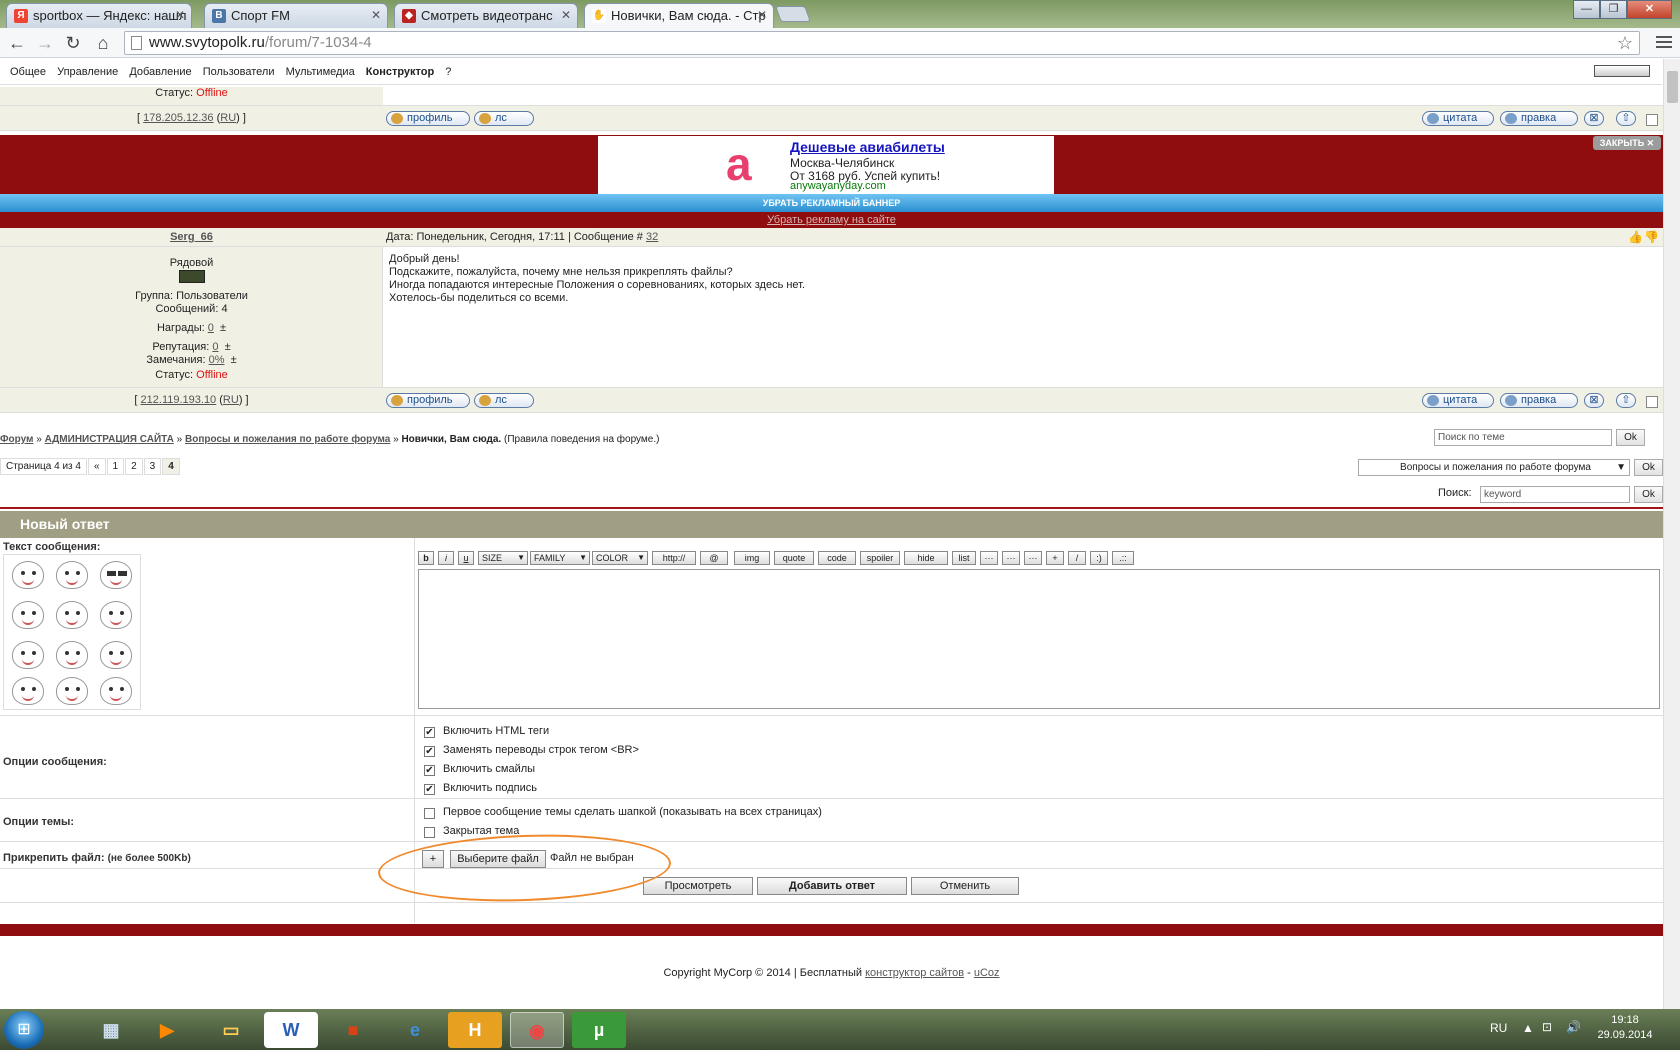 The image size is (1680, 1050). What do you see at coordinates (287, 439) in the screenshot?
I see `crumb-section: Вопросы и пожелания по работе форума` at bounding box center [287, 439].